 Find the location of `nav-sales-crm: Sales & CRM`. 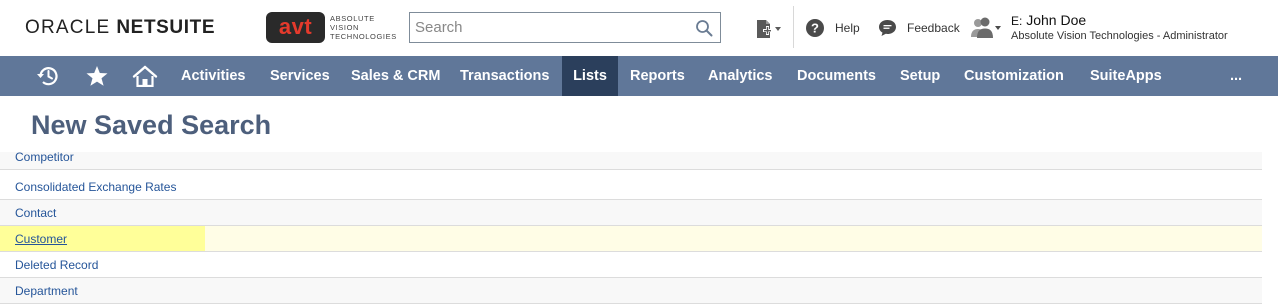

nav-sales-crm: Sales & CRM is located at coordinates (395, 76).